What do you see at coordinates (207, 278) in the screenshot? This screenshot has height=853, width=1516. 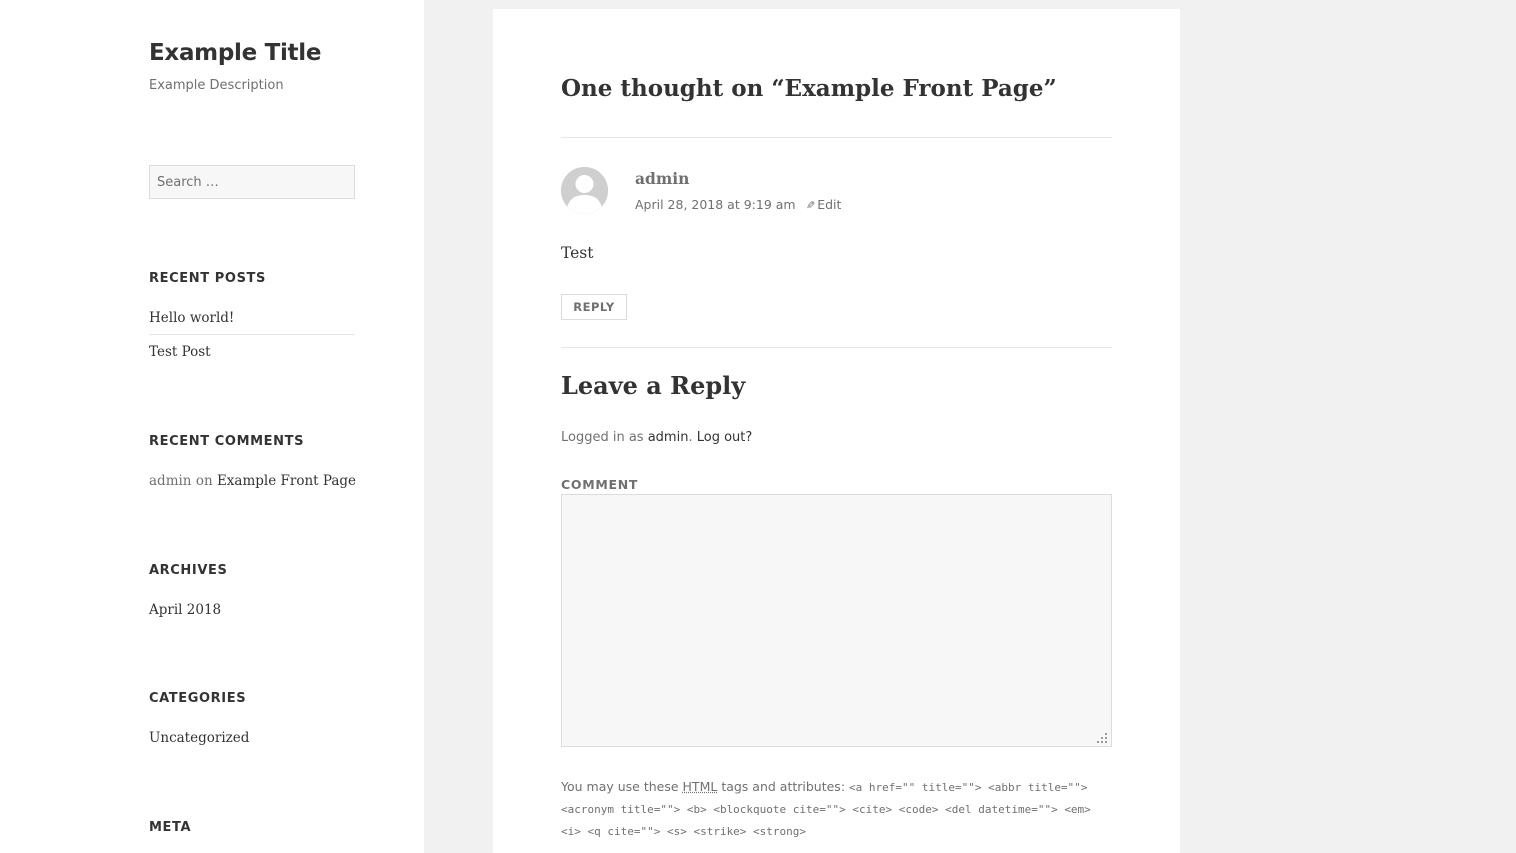 I see `recent-posts-heading: RECENT POSTS` at bounding box center [207, 278].